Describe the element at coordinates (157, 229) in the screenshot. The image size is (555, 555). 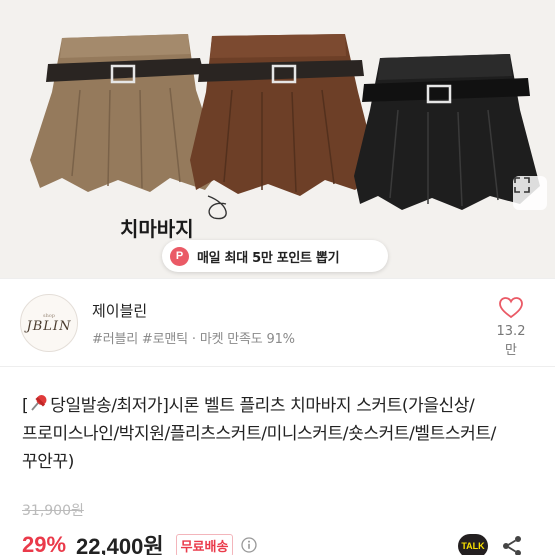
I see `hero-caption: 치마바지` at that location.